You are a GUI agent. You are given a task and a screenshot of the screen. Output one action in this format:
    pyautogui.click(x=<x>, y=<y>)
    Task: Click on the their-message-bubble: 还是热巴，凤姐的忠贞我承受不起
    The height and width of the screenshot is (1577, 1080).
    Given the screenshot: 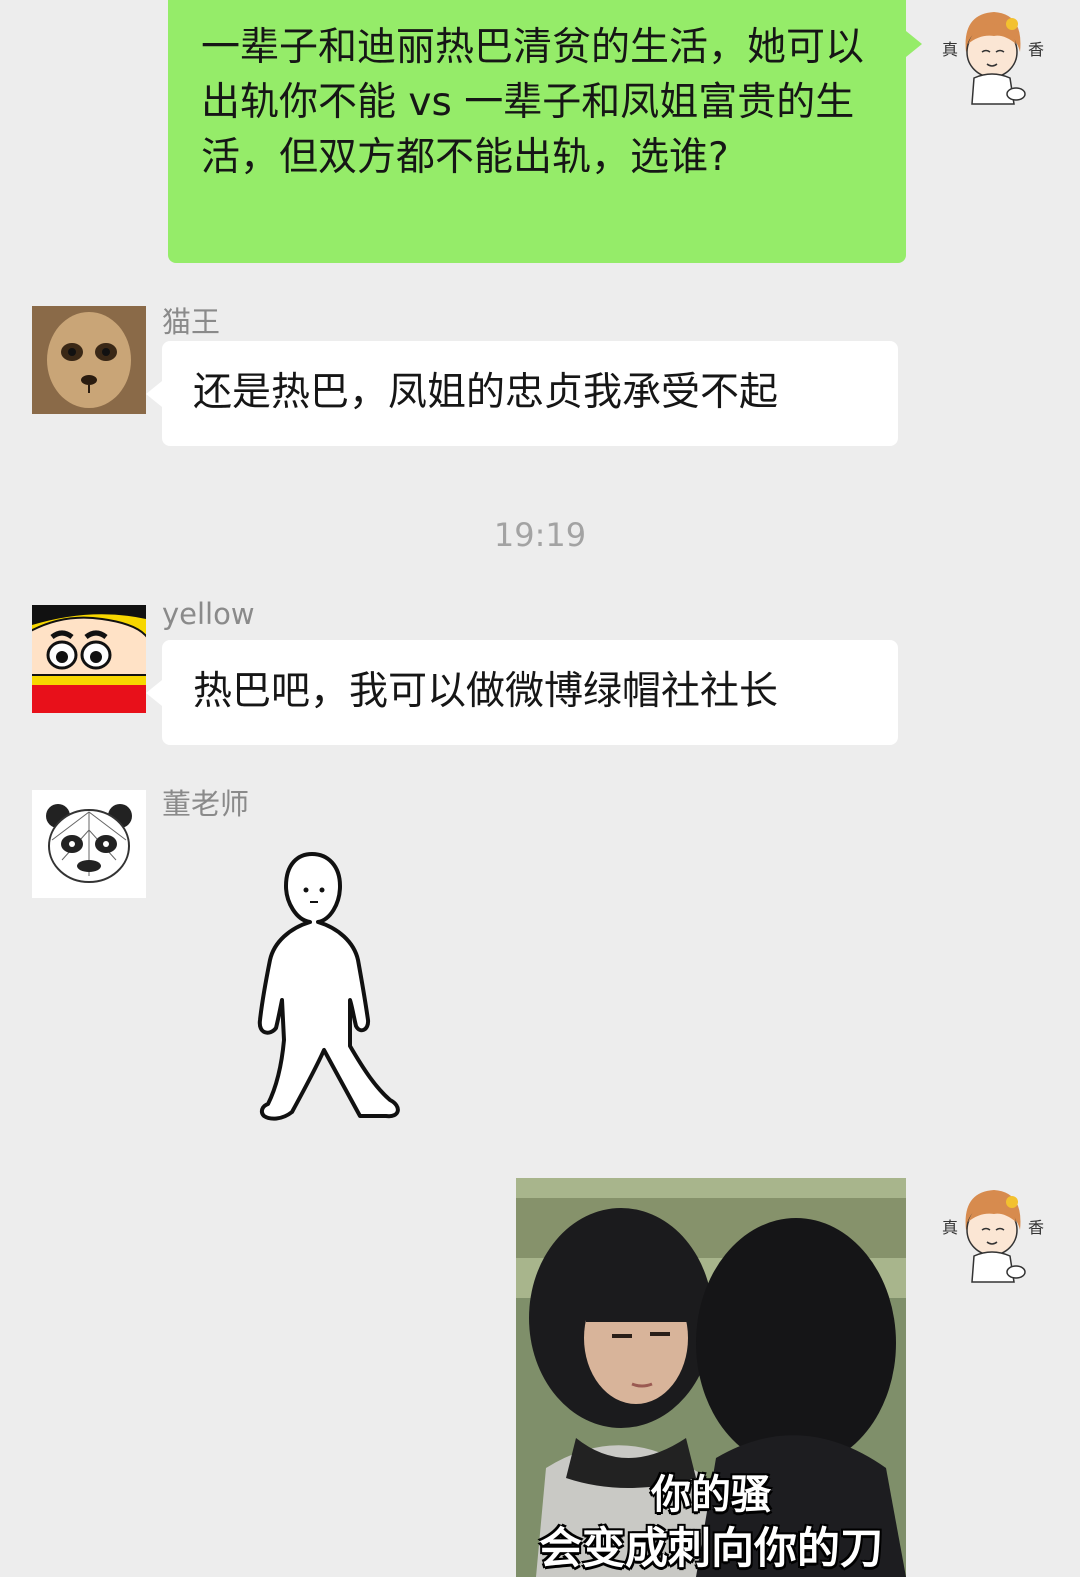 What is the action you would take?
    pyautogui.click(x=530, y=393)
    